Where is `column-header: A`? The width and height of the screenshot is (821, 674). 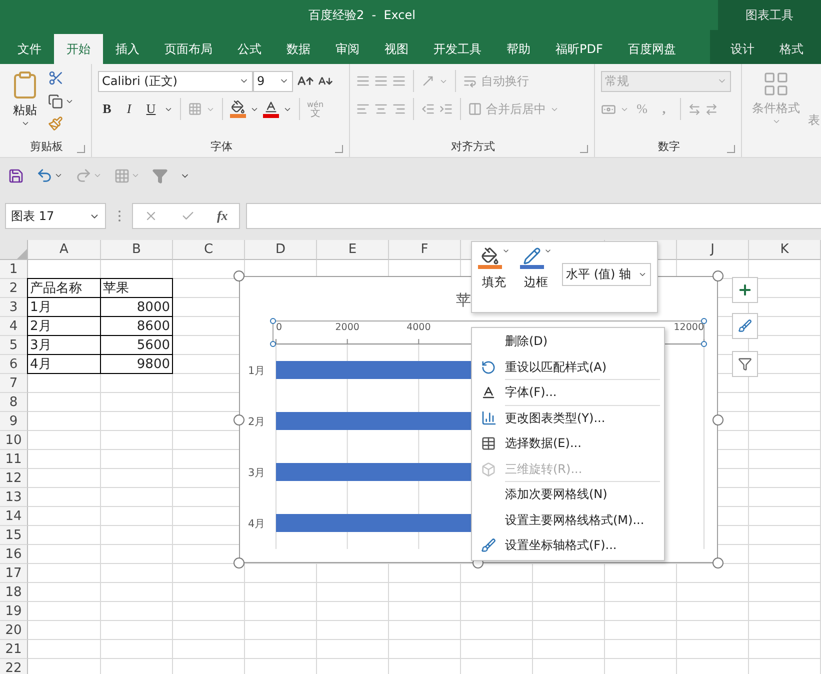
column-header: A is located at coordinates (64, 250).